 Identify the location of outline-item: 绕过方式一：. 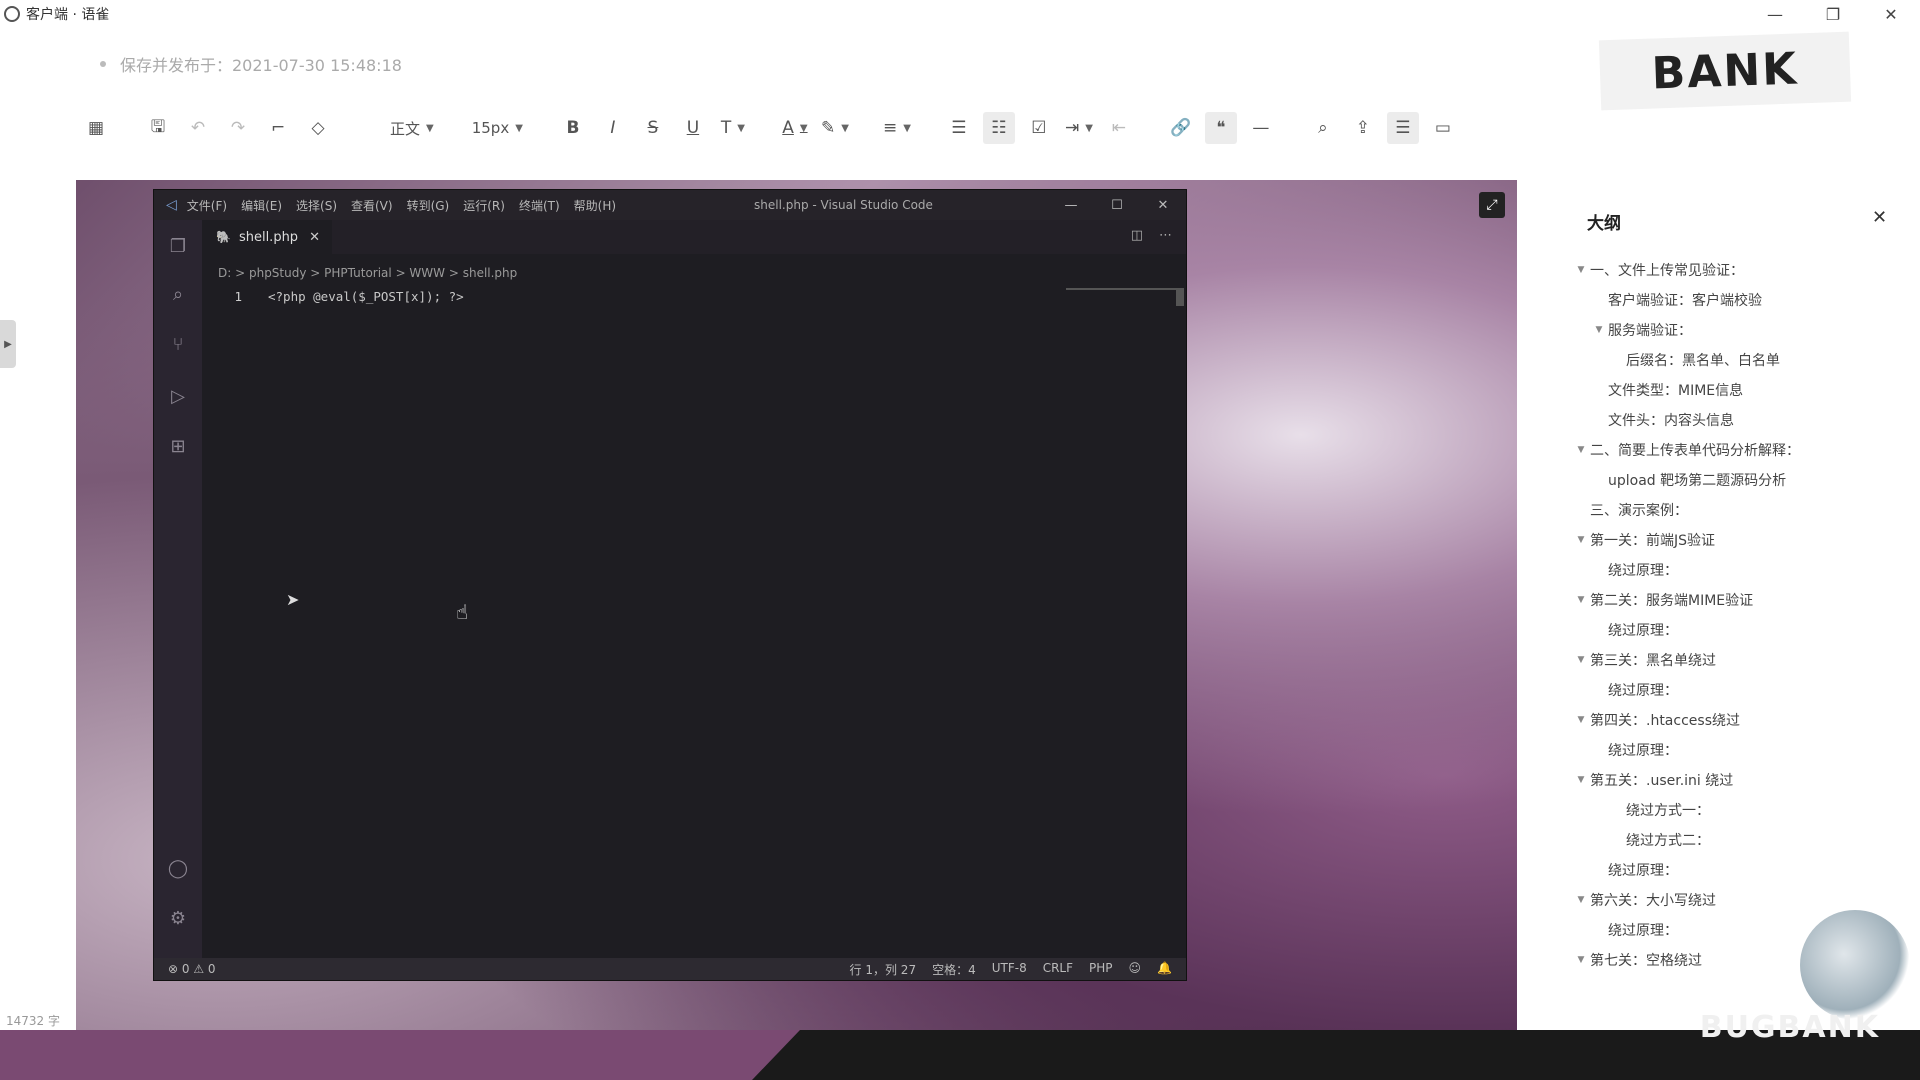
(1740, 810).